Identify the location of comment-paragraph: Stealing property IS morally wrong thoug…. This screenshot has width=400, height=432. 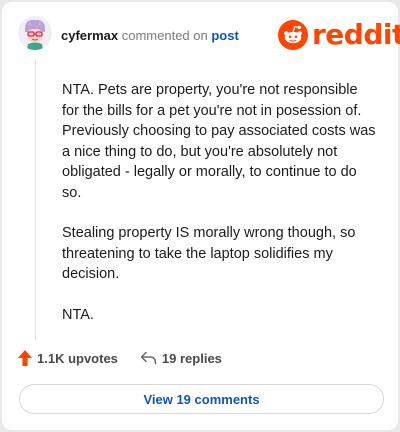
(209, 253).